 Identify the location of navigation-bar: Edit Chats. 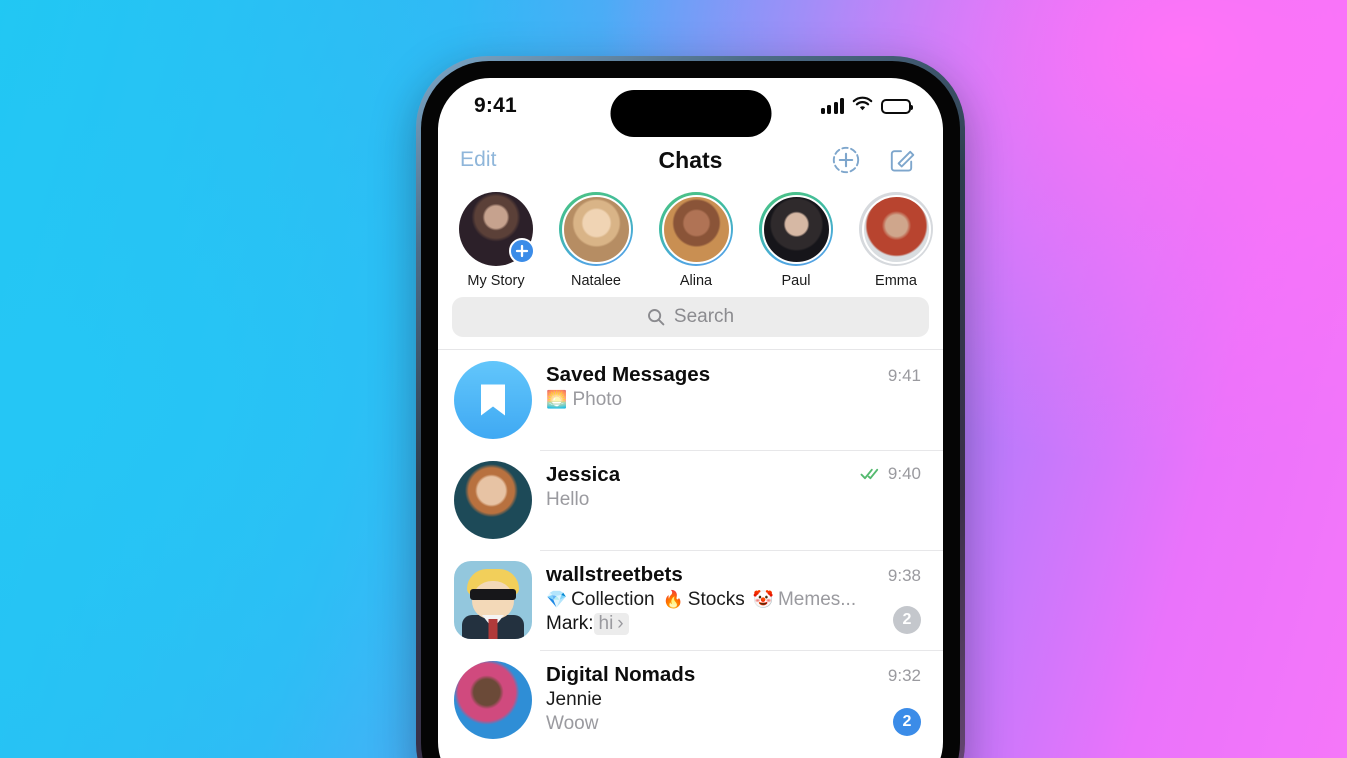
(690, 160).